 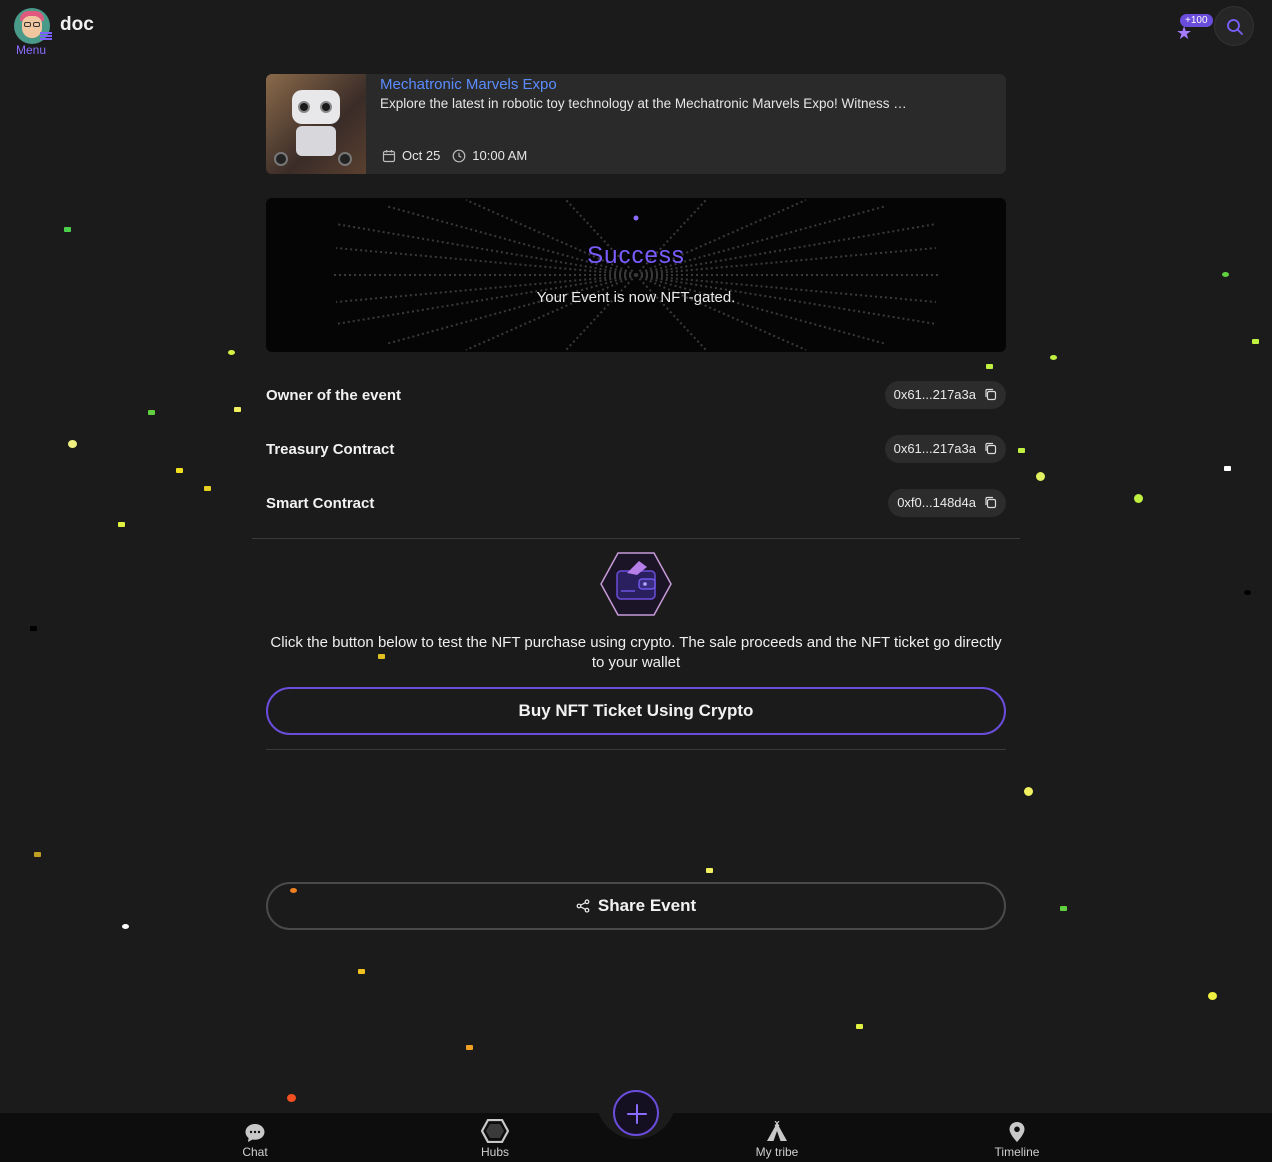 What do you see at coordinates (636, 255) in the screenshot?
I see `success-title: Success` at bounding box center [636, 255].